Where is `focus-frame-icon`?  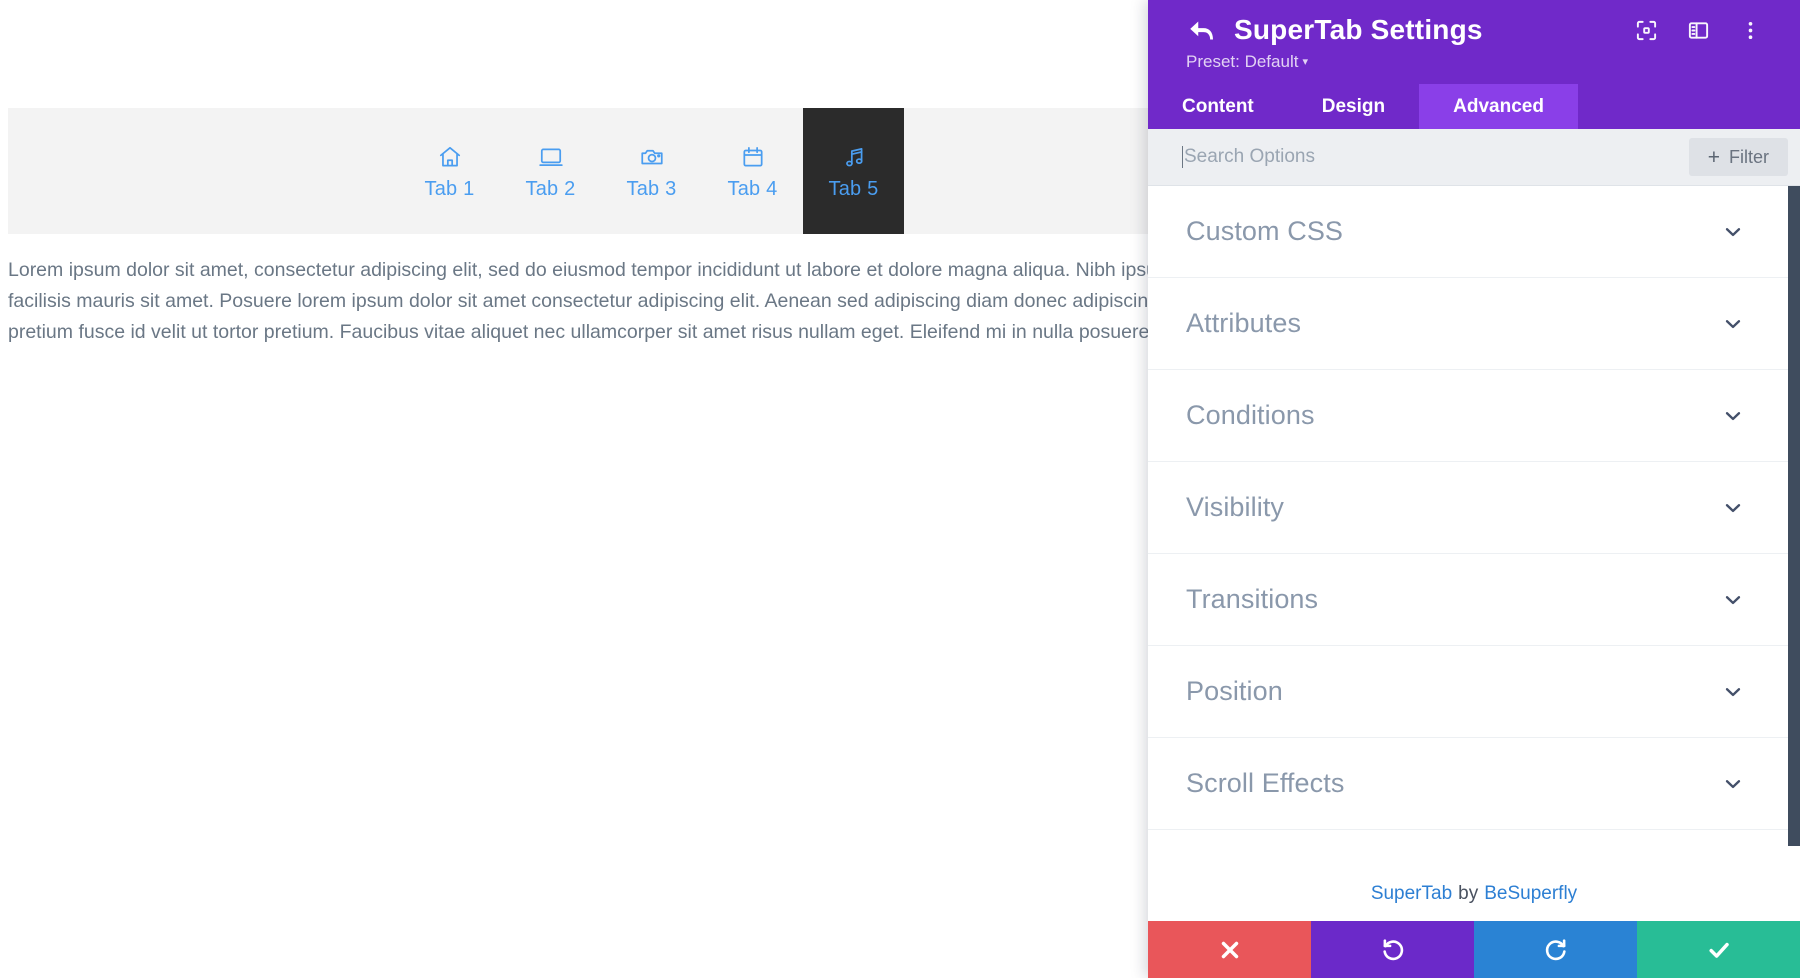 focus-frame-icon is located at coordinates (1646, 30).